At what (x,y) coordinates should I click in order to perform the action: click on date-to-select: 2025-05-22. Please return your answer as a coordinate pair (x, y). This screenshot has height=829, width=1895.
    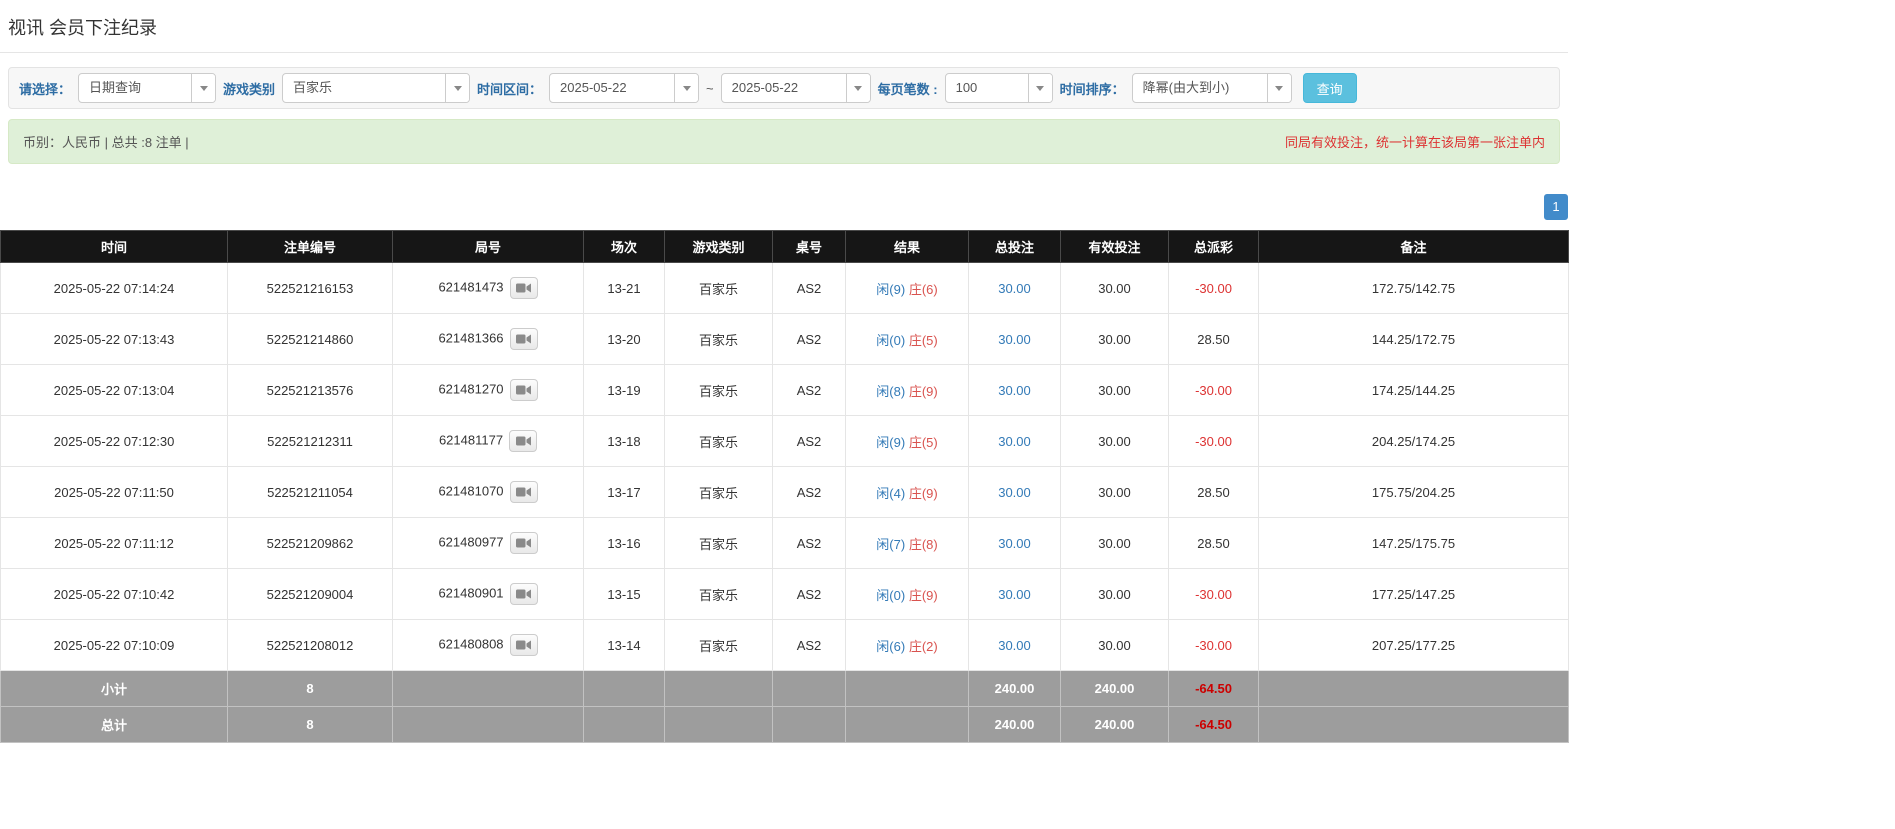
    Looking at the image, I should click on (795, 88).